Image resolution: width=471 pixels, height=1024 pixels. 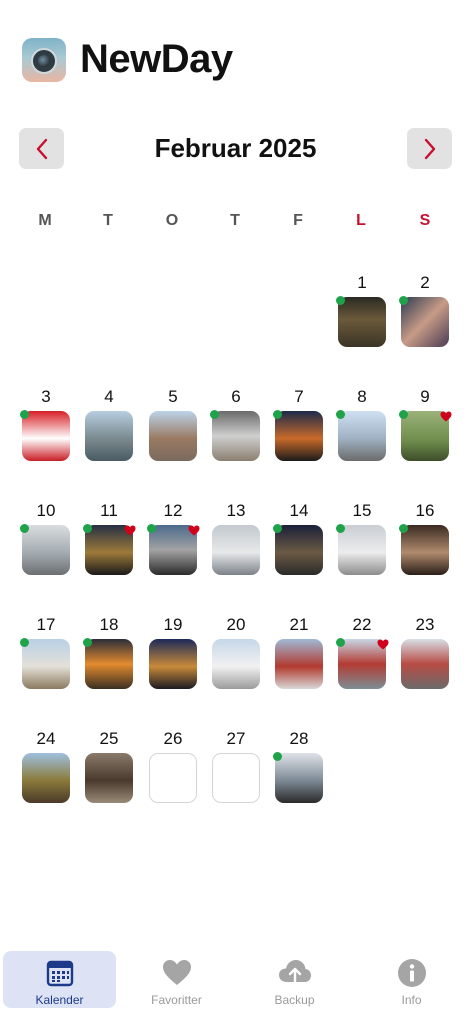 What do you see at coordinates (425, 424) in the screenshot?
I see `calendar-day-cell: 9` at bounding box center [425, 424].